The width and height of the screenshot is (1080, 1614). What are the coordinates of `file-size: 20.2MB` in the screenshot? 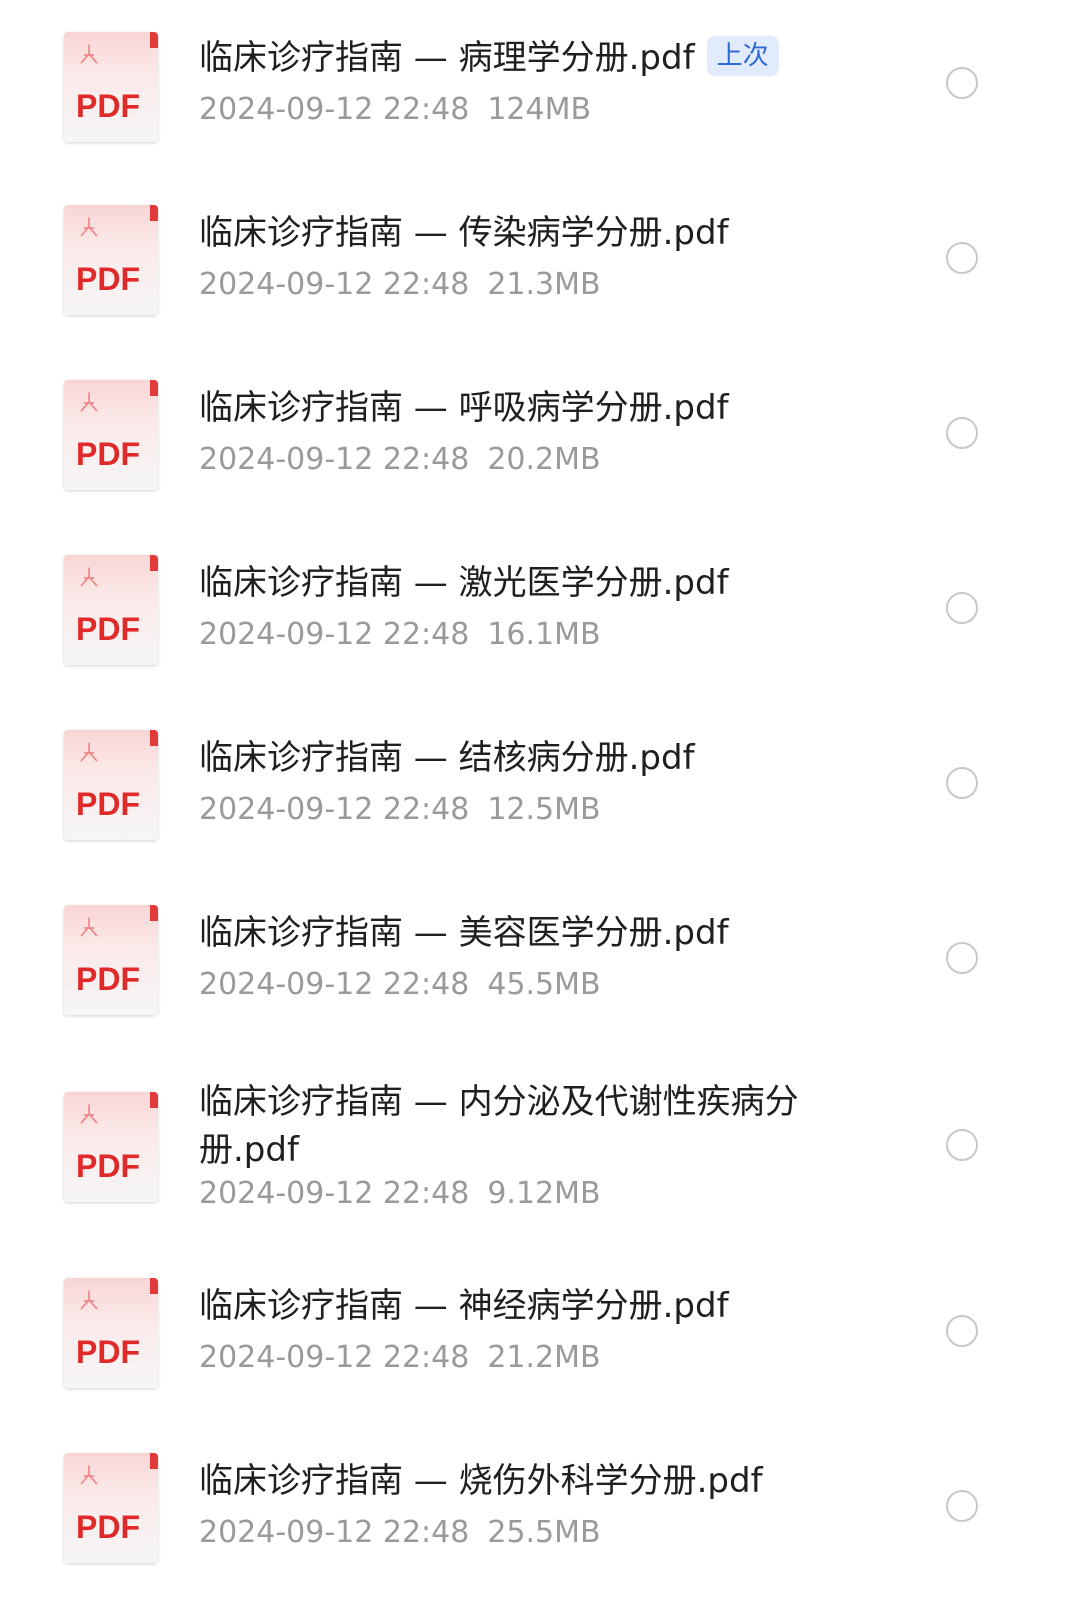 It's located at (544, 459).